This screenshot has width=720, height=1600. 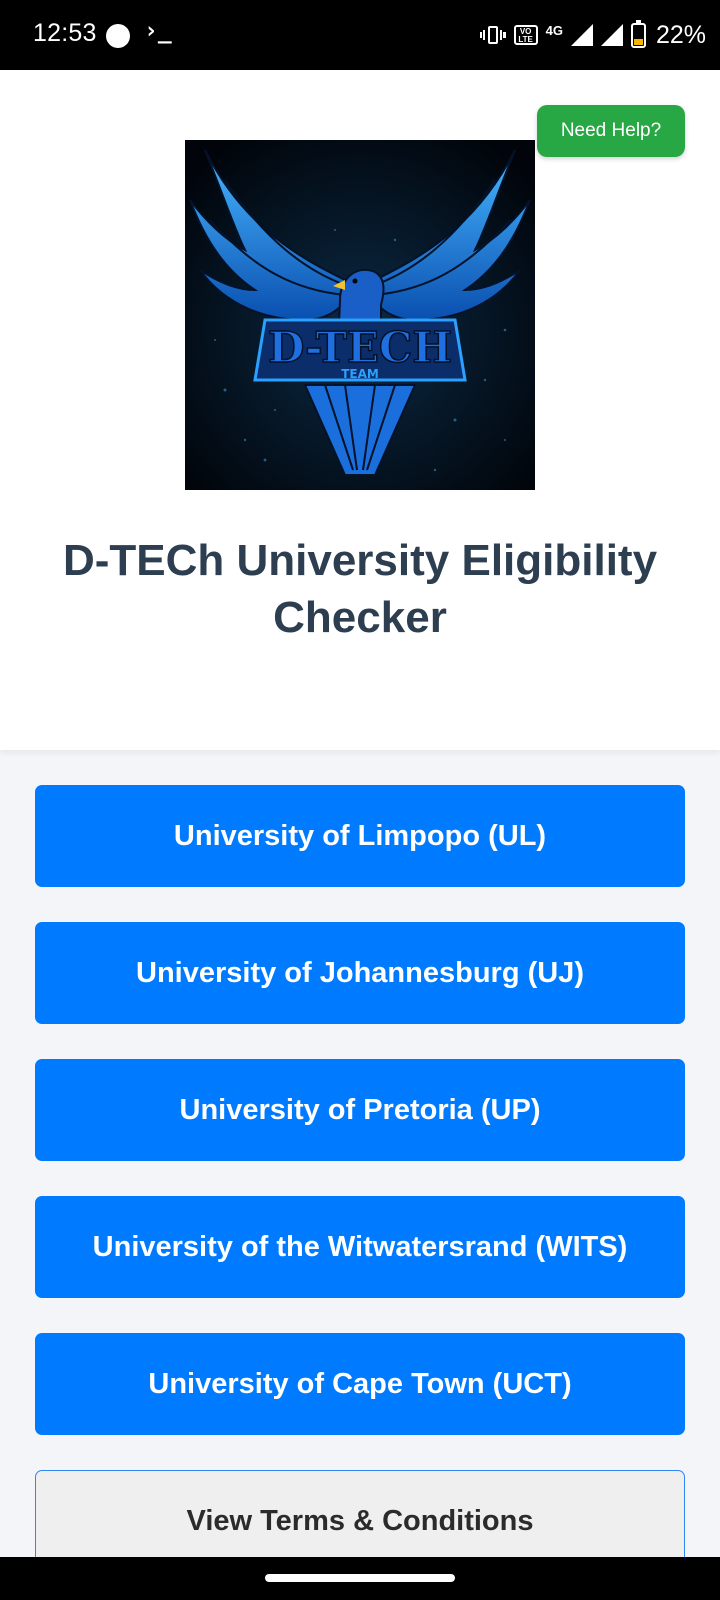 I want to click on network-type-label: 4G, so click(x=554, y=30).